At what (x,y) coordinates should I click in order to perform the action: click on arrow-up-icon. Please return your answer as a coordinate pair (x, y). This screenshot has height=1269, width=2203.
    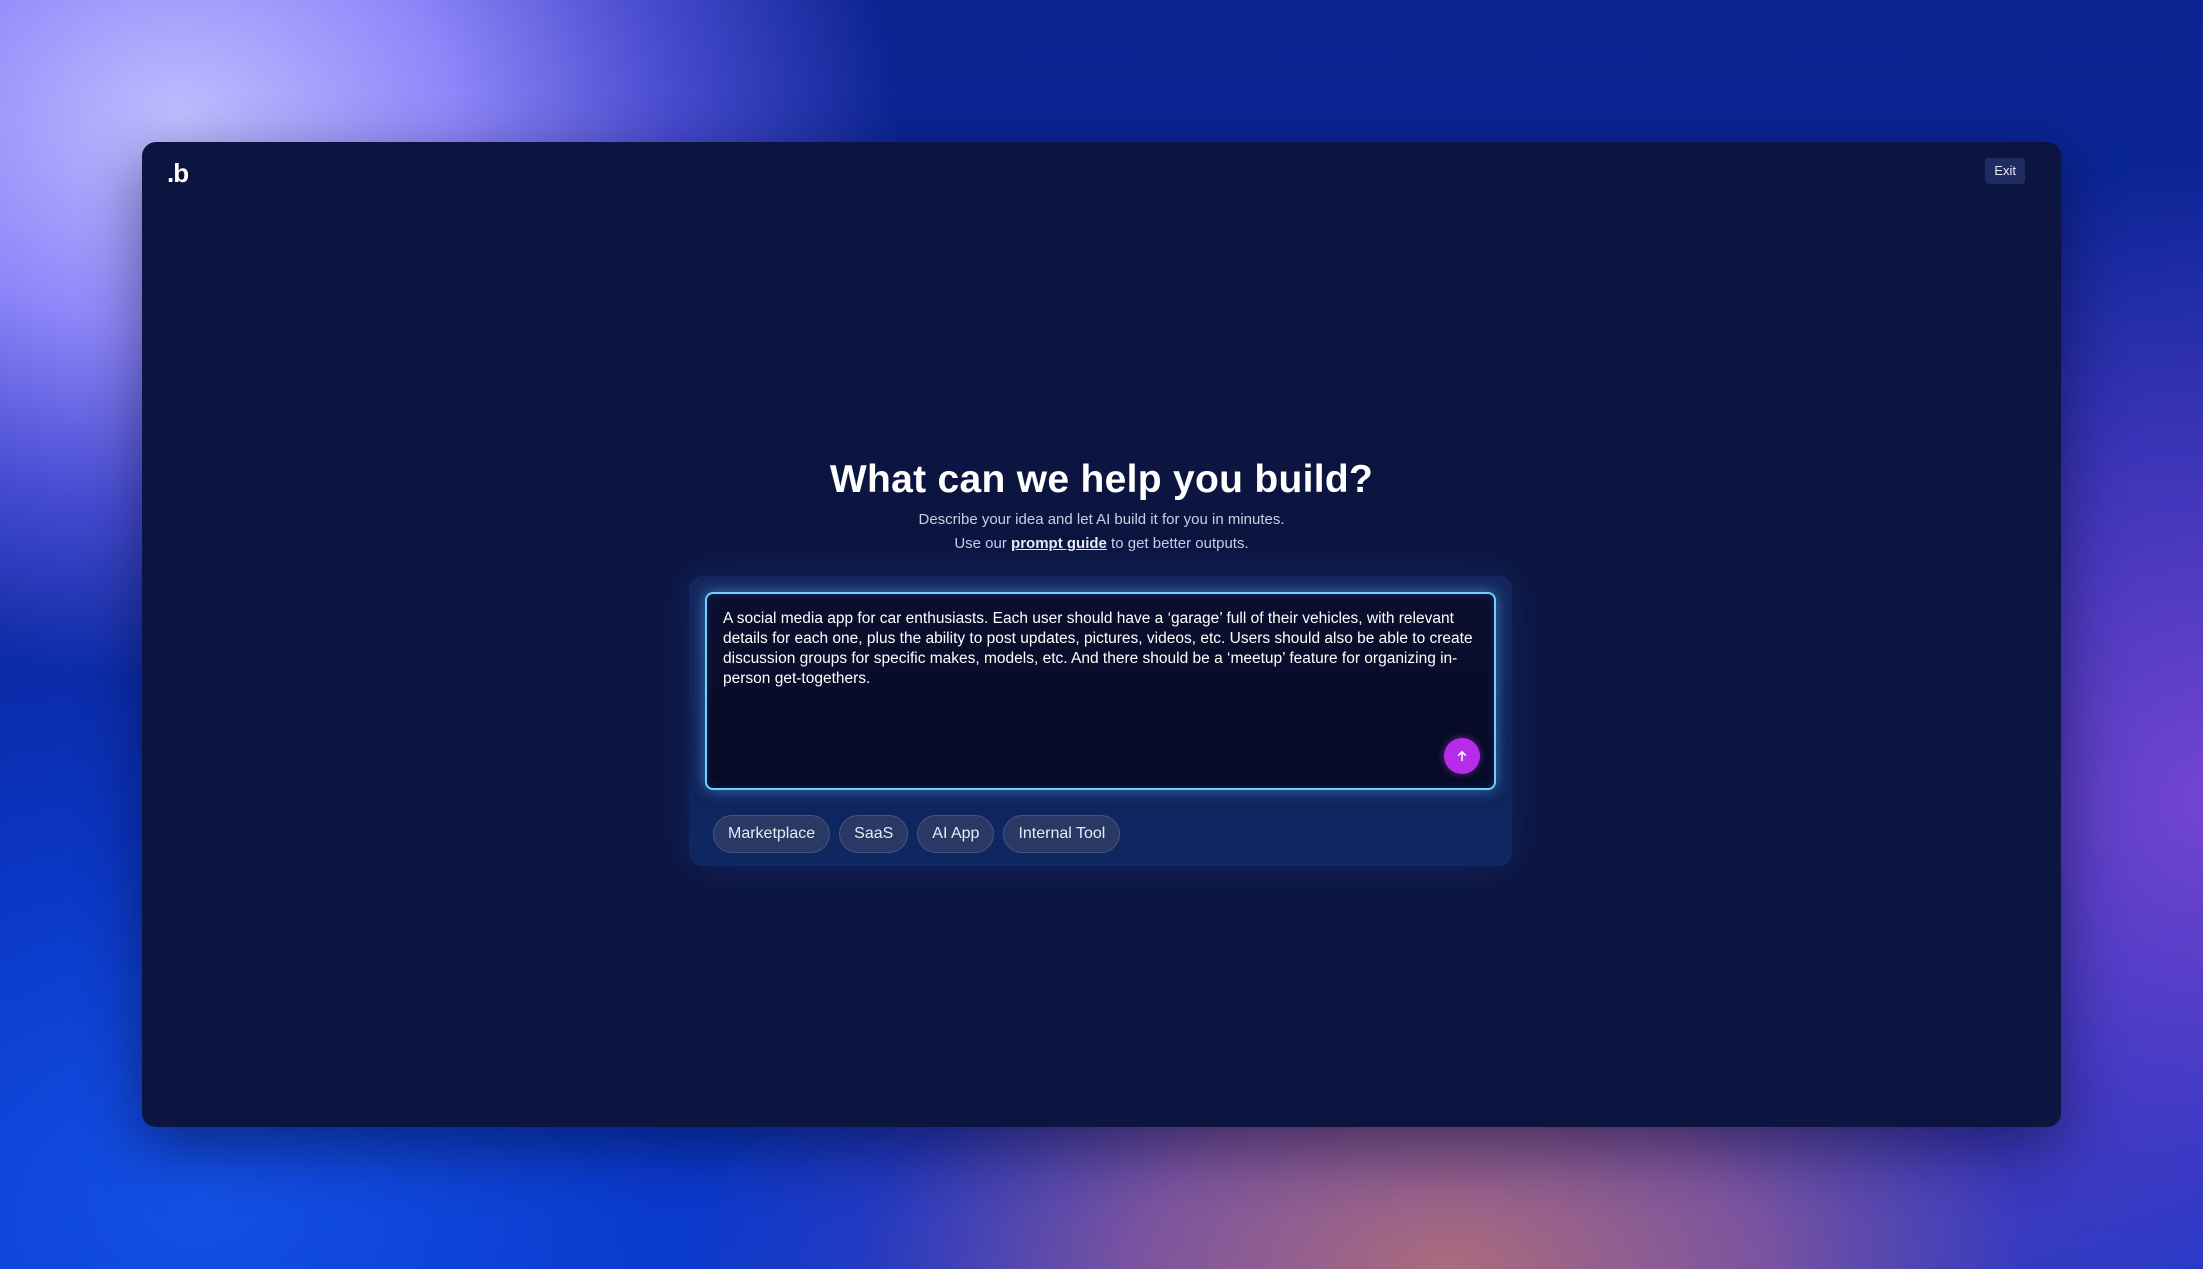
    Looking at the image, I should click on (1462, 756).